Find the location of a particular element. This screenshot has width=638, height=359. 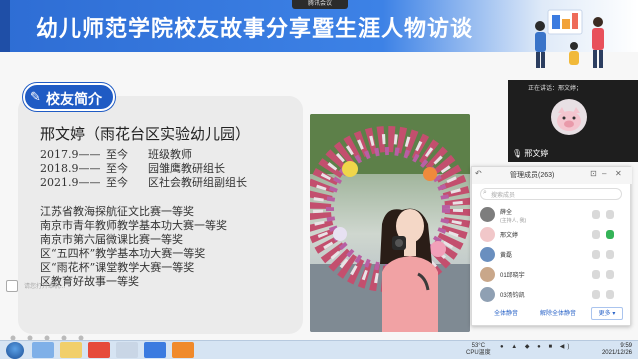

member-name: 01邱晓宇 is located at coordinates (512, 276).